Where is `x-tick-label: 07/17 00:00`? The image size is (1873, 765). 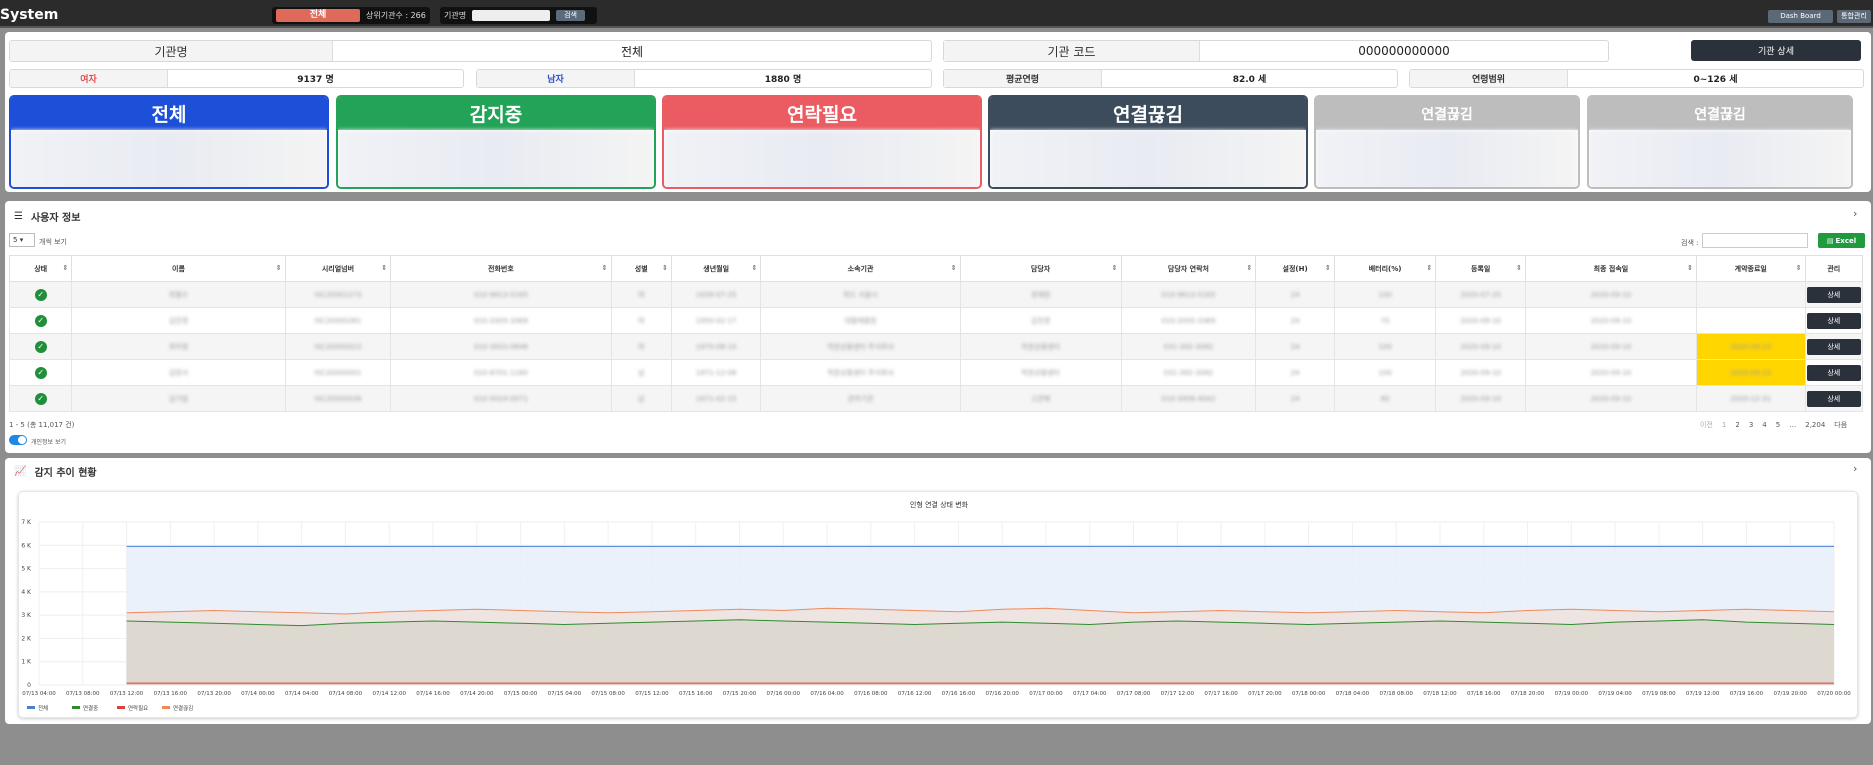 x-tick-label: 07/17 00:00 is located at coordinates (1046, 694).